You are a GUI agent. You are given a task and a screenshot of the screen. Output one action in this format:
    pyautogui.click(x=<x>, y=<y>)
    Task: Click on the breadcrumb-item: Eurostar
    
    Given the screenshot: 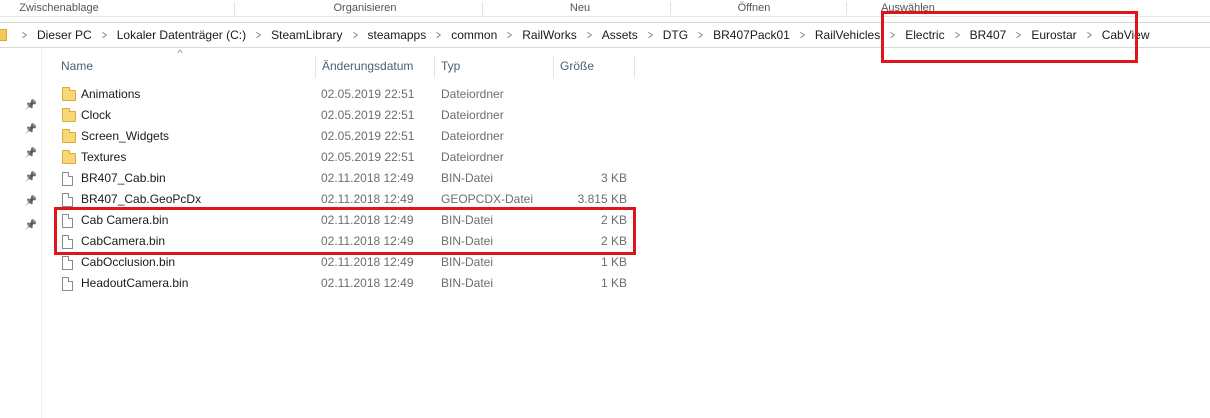 What is the action you would take?
    pyautogui.click(x=1053, y=35)
    